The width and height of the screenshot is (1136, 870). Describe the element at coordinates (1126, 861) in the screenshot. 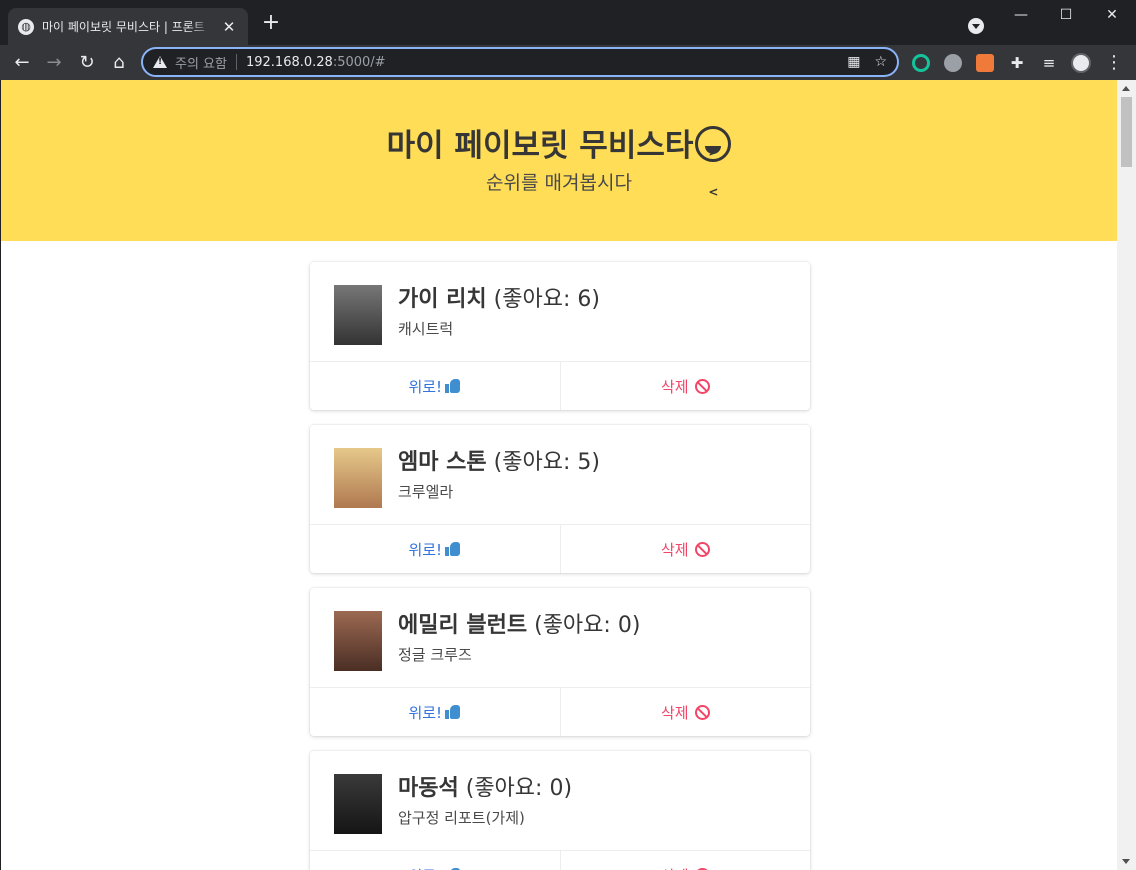

I see `scroll-down-arrow-icon` at that location.